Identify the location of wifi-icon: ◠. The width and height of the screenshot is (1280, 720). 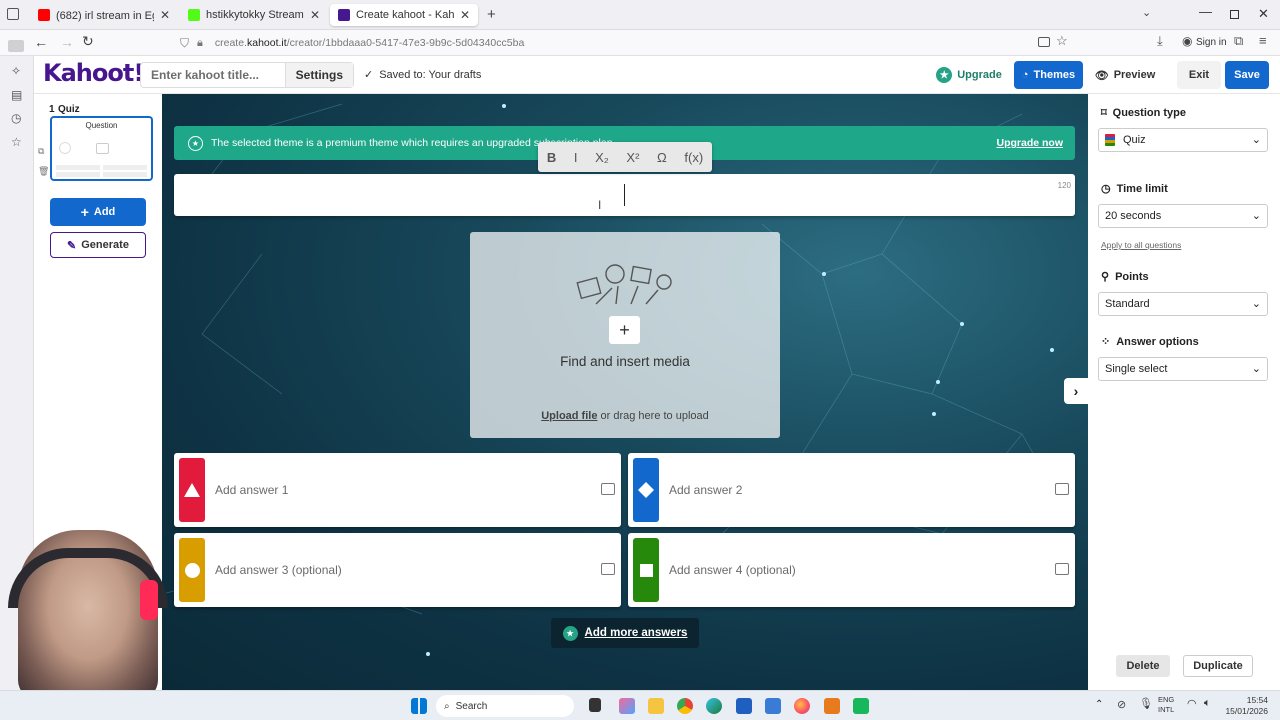
(1192, 703).